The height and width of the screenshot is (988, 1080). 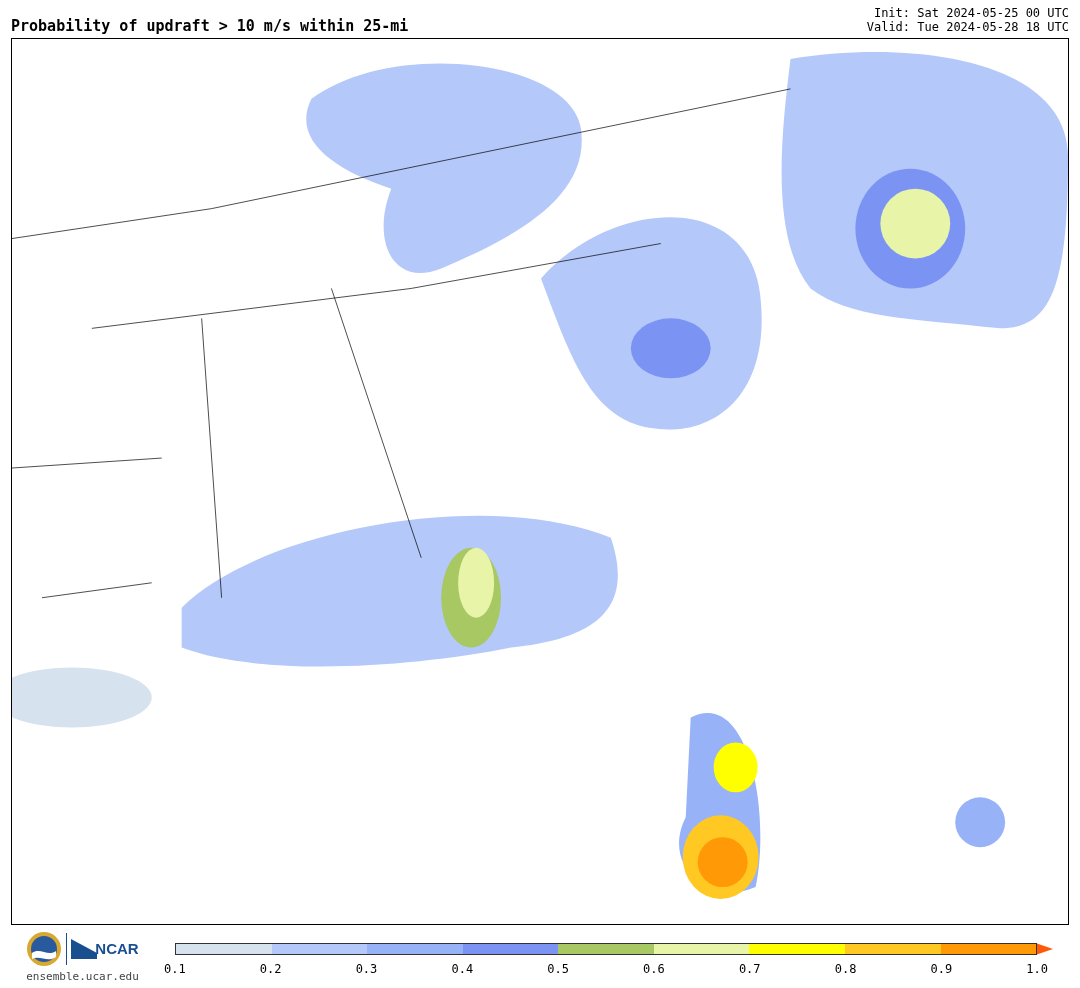 What do you see at coordinates (654, 969) in the screenshot?
I see `colorbar-tick-label: 0.6` at bounding box center [654, 969].